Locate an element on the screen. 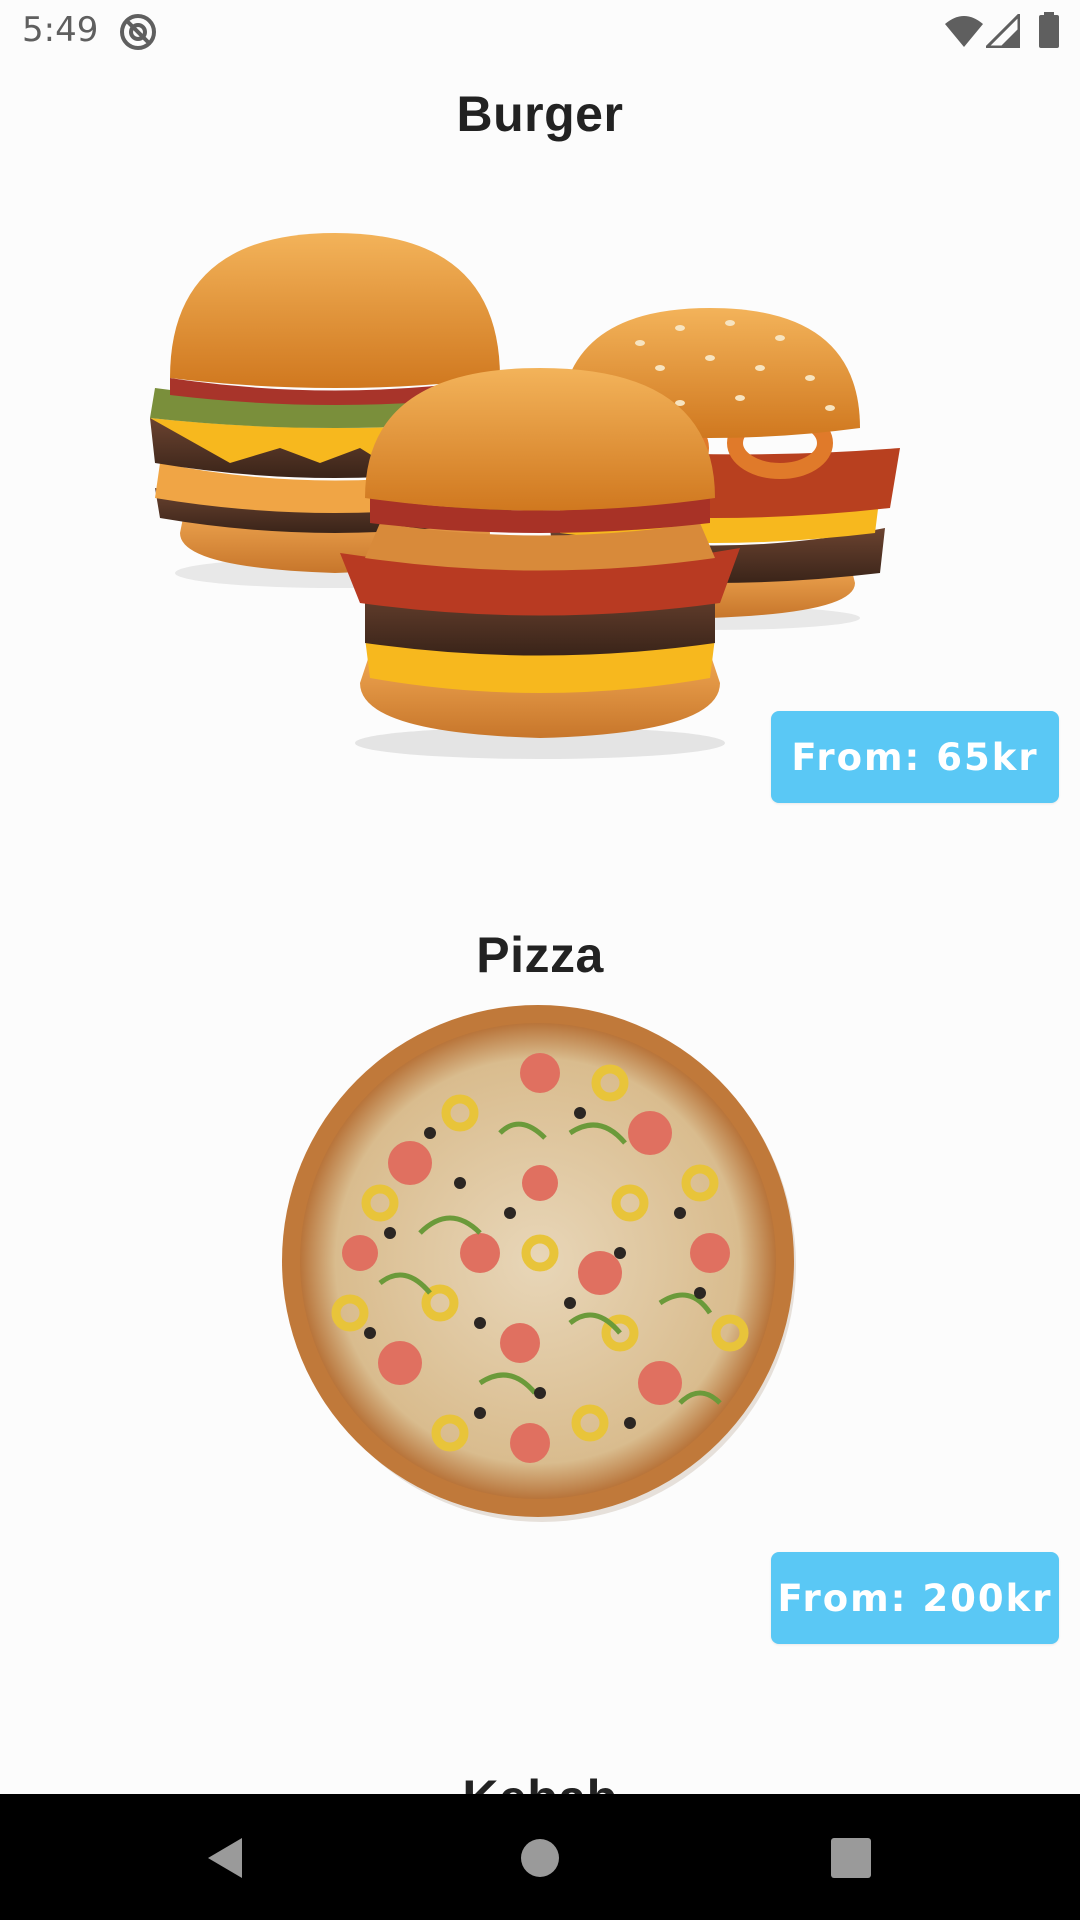 The image size is (1080, 1920). back-icon is located at coordinates (226, 1858).